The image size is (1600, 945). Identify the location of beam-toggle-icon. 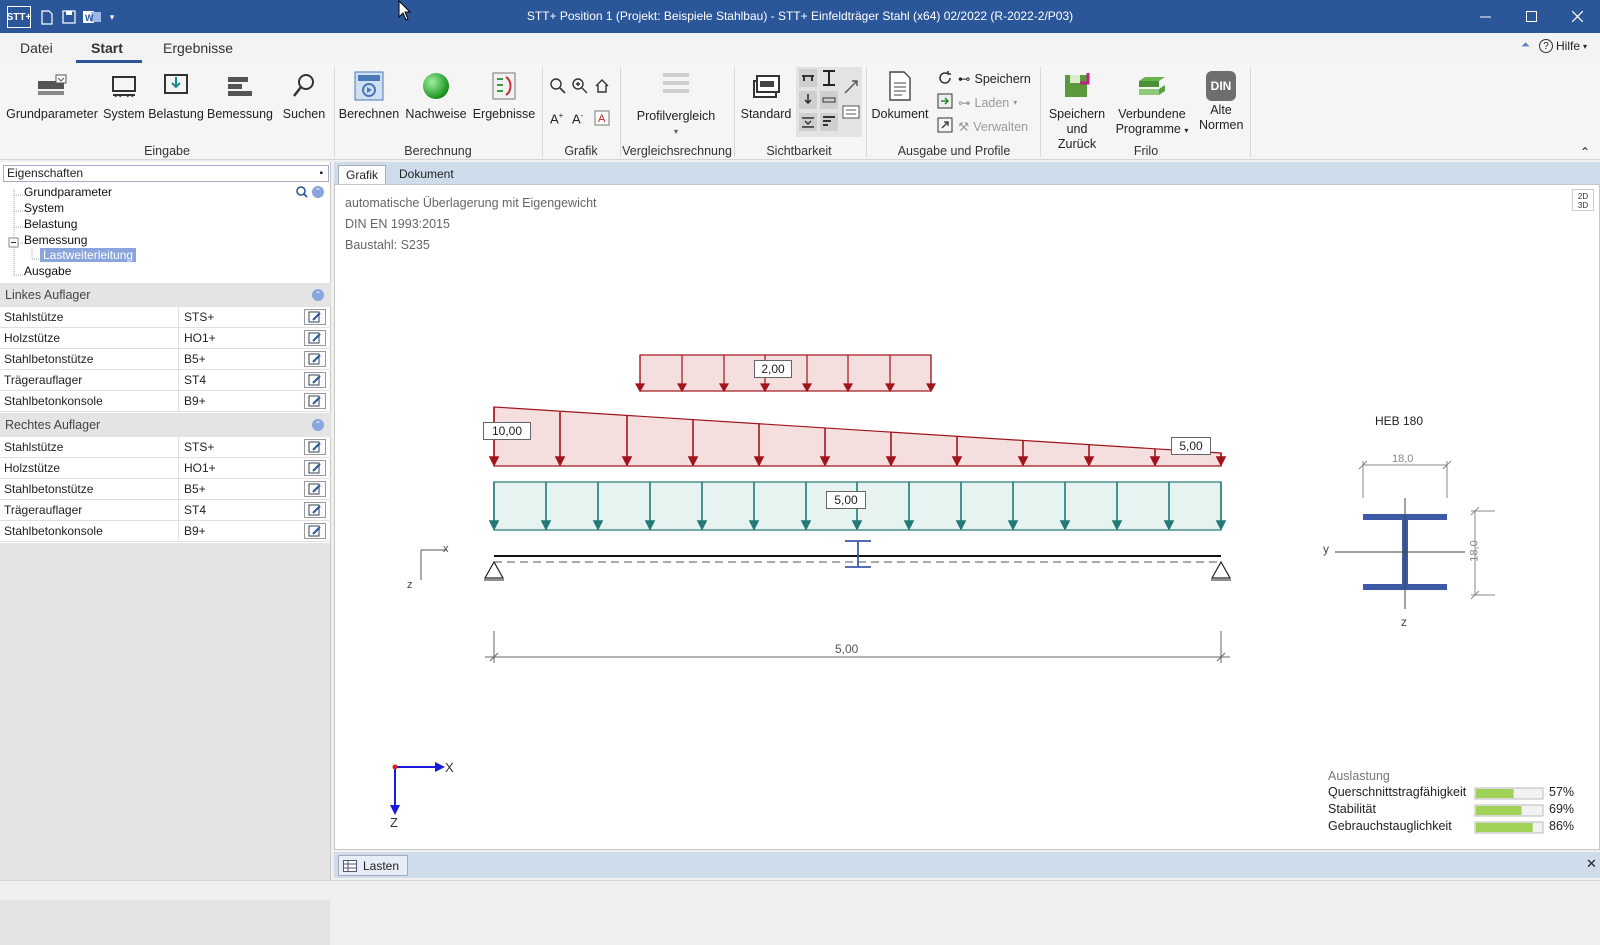
(808, 79).